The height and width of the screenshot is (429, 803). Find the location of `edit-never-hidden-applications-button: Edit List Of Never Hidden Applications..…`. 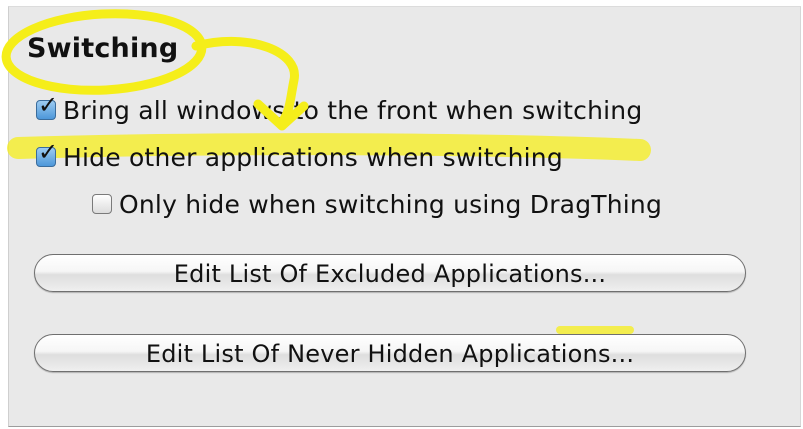

edit-never-hidden-applications-button: Edit List Of Never Hidden Applications..… is located at coordinates (390, 353).